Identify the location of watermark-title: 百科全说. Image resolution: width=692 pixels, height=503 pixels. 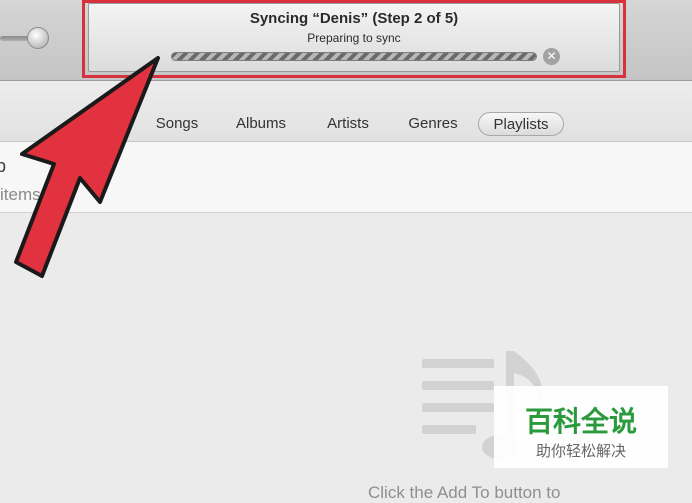
(580, 421).